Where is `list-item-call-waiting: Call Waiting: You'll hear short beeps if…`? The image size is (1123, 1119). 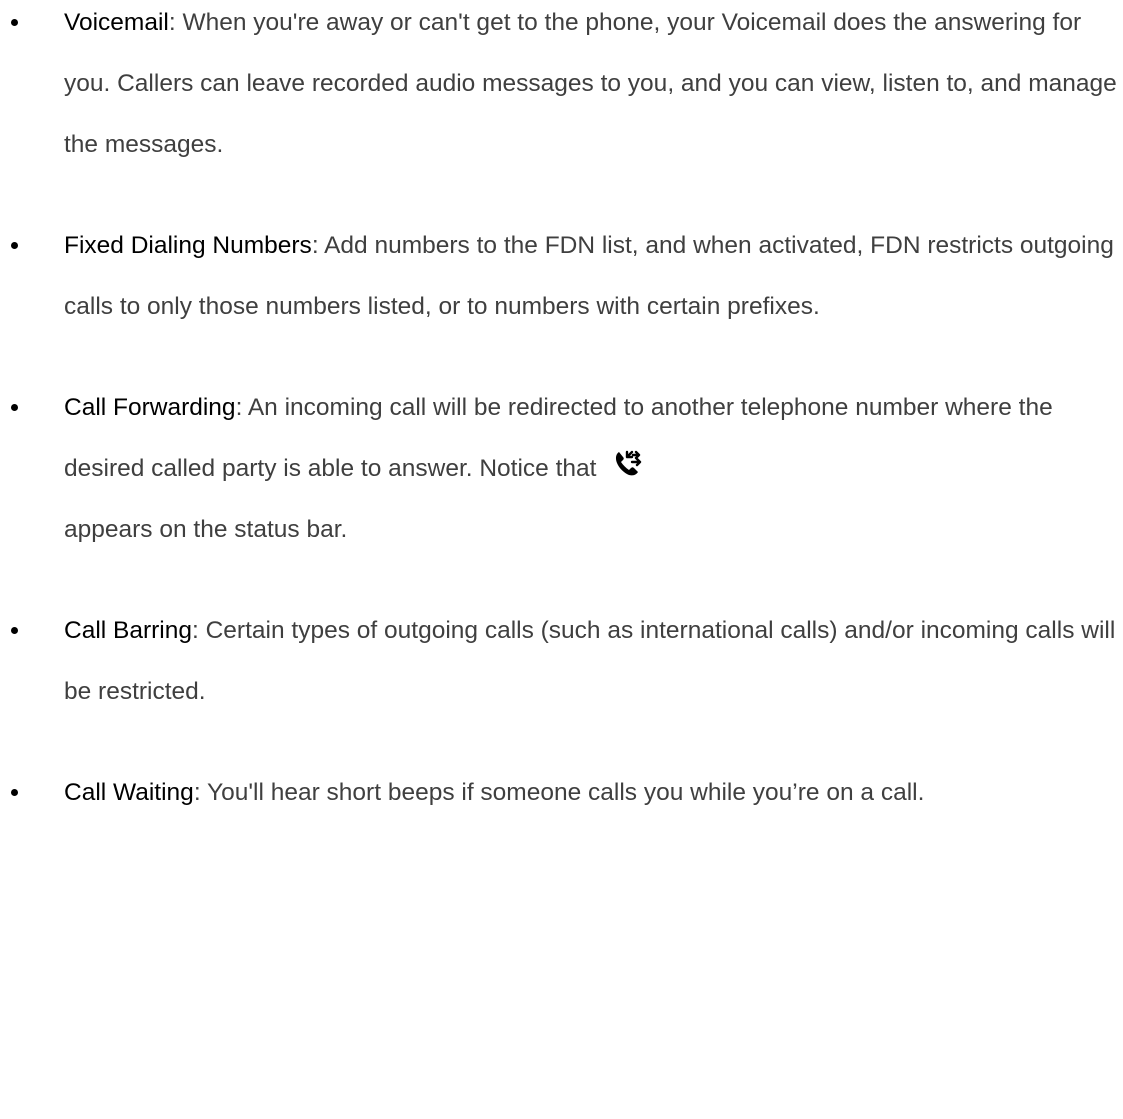 list-item-call-waiting: Call Waiting: You'll hear short beeps if… is located at coordinates (559, 792).